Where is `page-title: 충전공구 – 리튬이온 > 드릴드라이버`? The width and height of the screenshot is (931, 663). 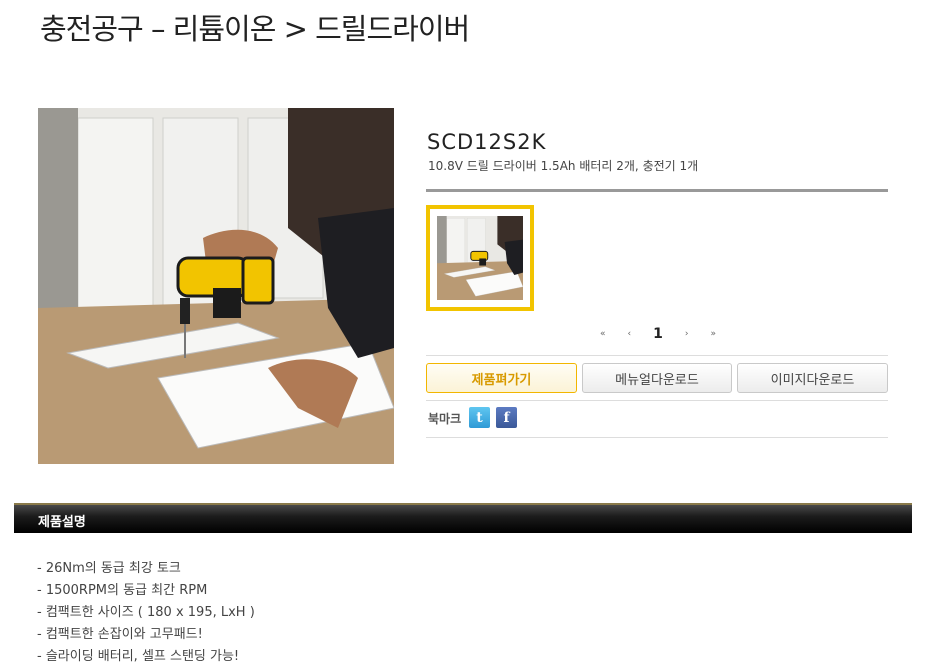 page-title: 충전공구 – 리튬이온 > 드릴드라이버 is located at coordinates (255, 29).